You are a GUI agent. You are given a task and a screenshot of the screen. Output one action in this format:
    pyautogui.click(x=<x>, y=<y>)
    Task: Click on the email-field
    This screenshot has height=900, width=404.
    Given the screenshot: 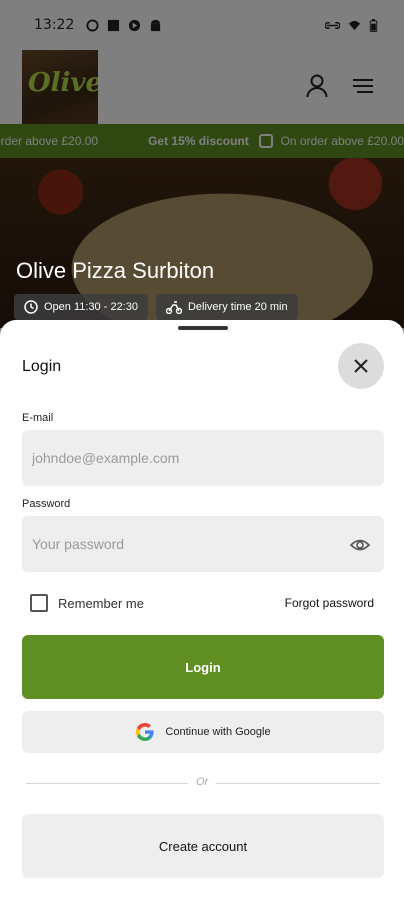 What is the action you would take?
    pyautogui.click(x=203, y=458)
    